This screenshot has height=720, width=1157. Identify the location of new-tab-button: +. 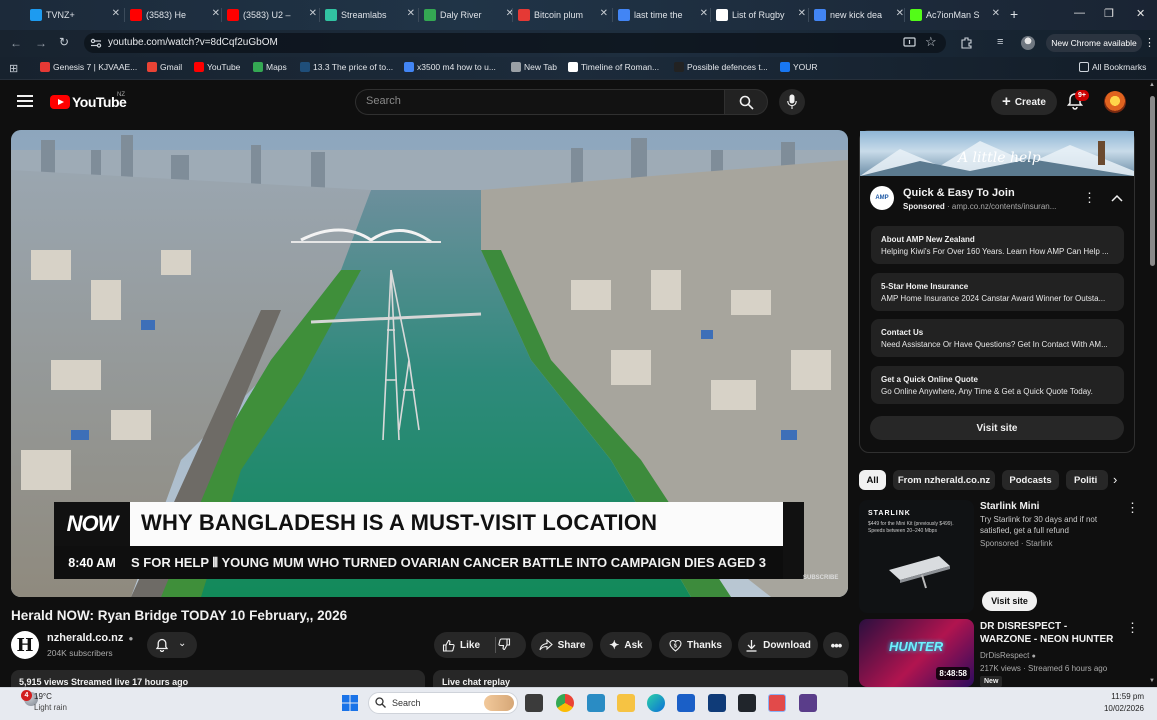
(1014, 14).